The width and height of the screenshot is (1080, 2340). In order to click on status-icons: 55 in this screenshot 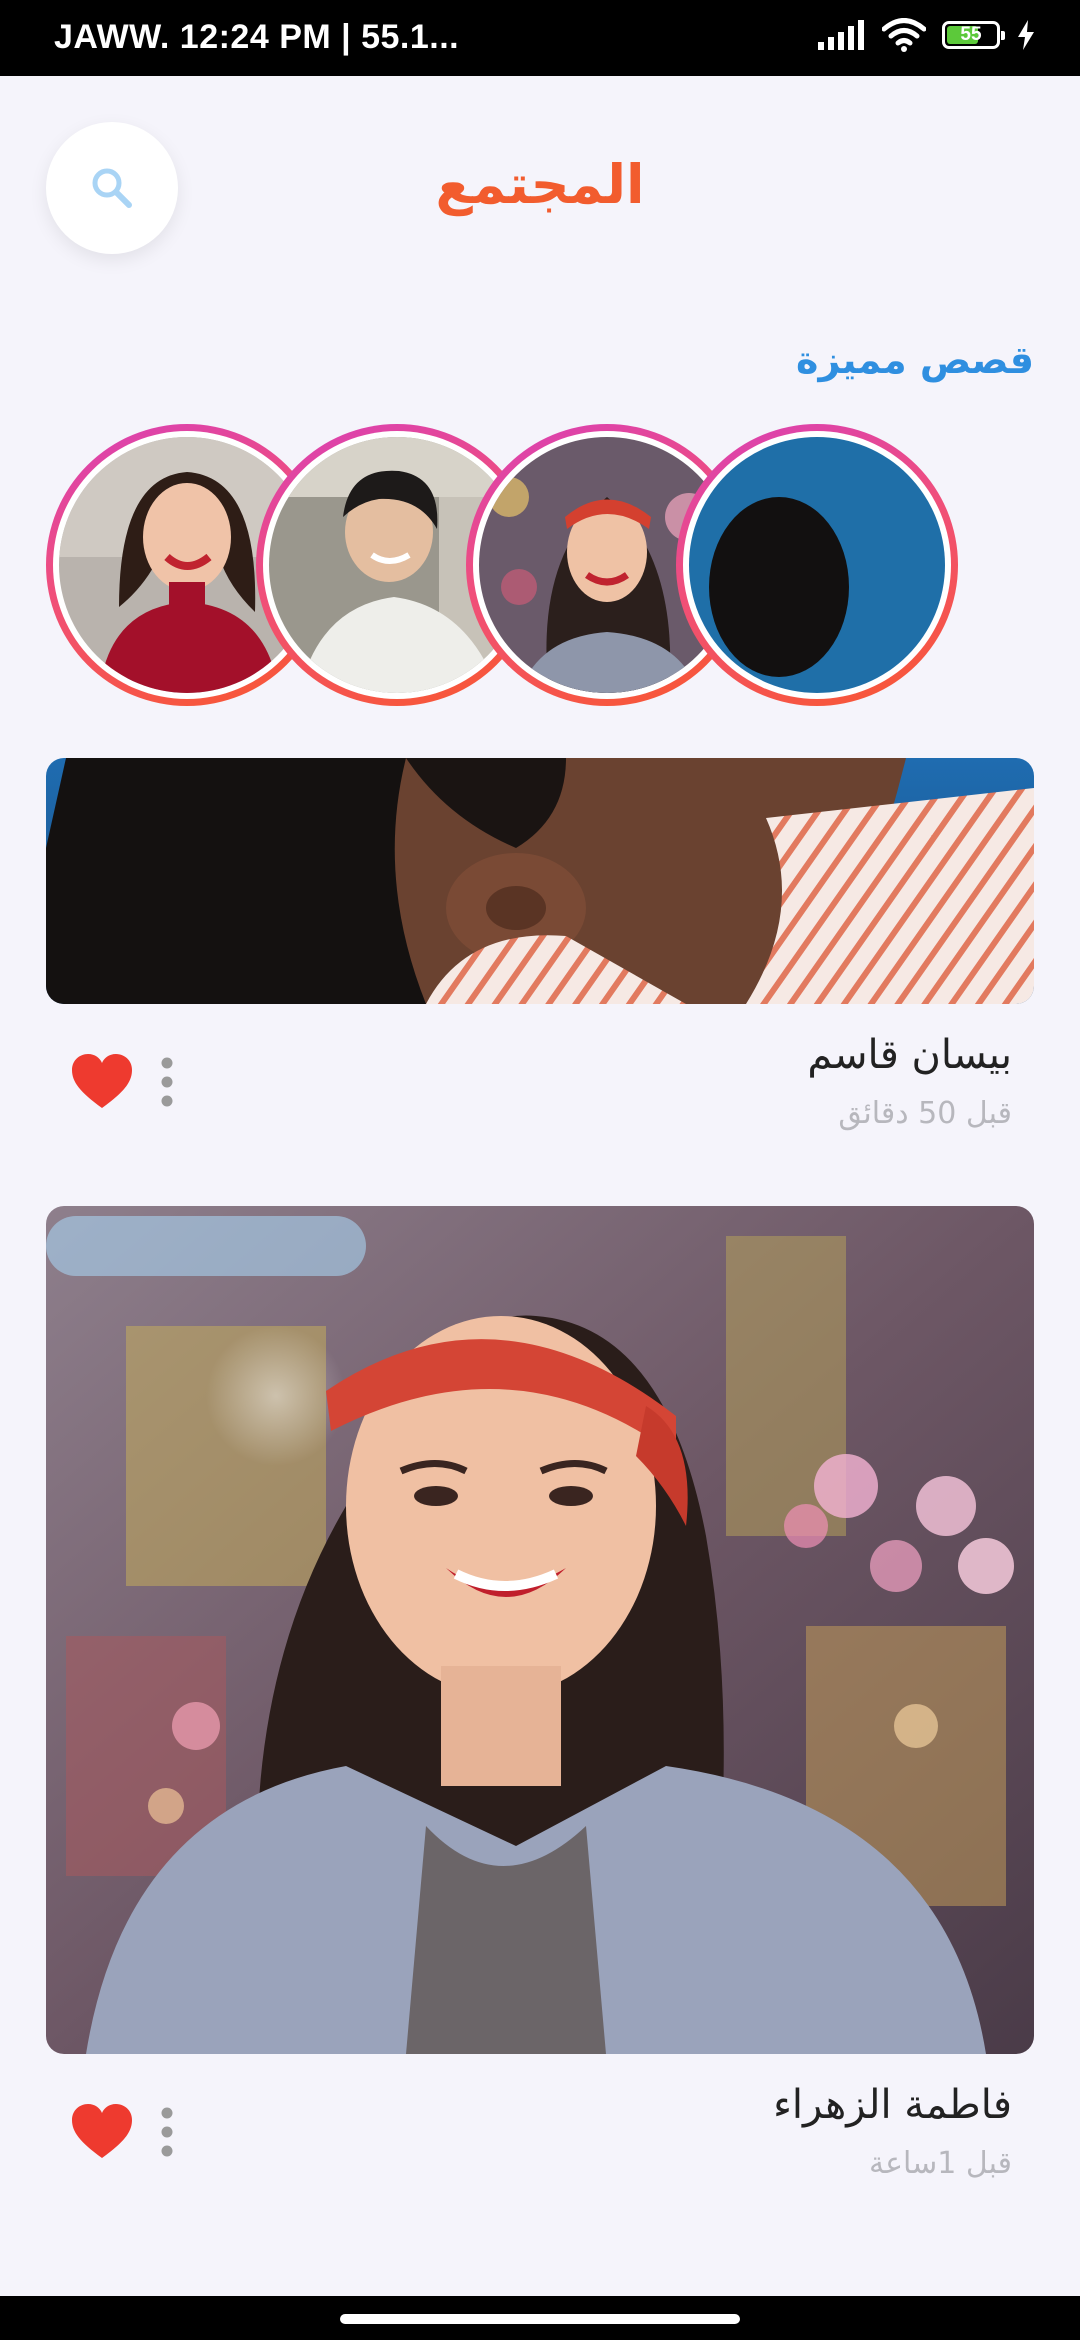, I will do `click(927, 35)`.